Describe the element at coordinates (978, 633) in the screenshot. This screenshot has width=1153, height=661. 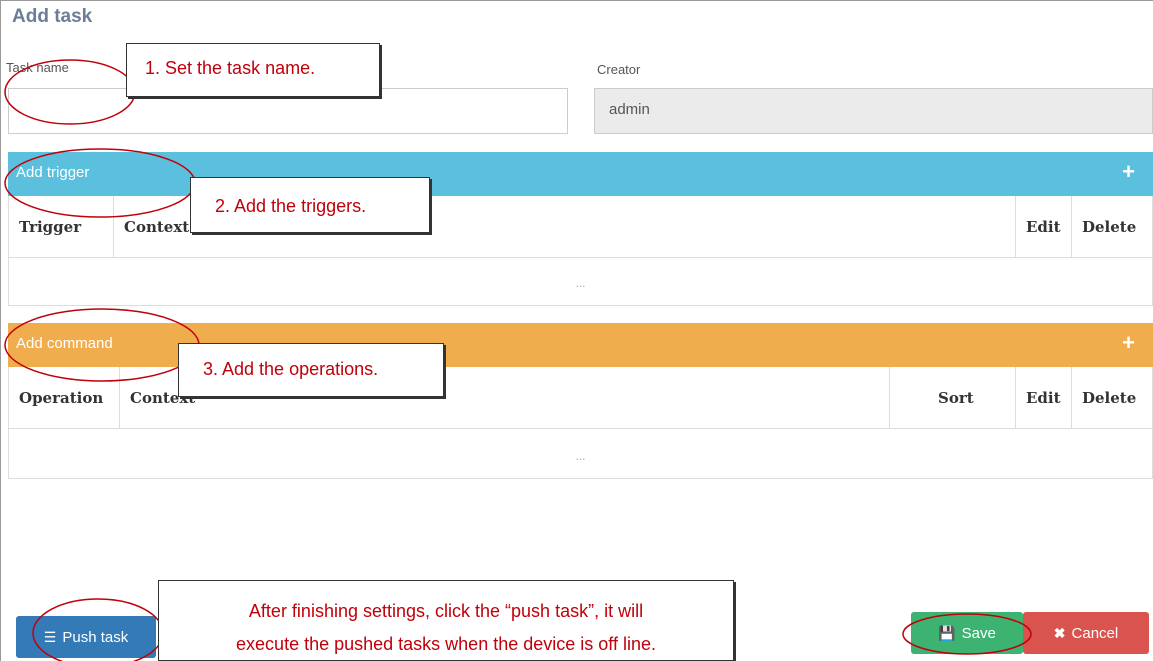
I see `save-label: Save` at that location.